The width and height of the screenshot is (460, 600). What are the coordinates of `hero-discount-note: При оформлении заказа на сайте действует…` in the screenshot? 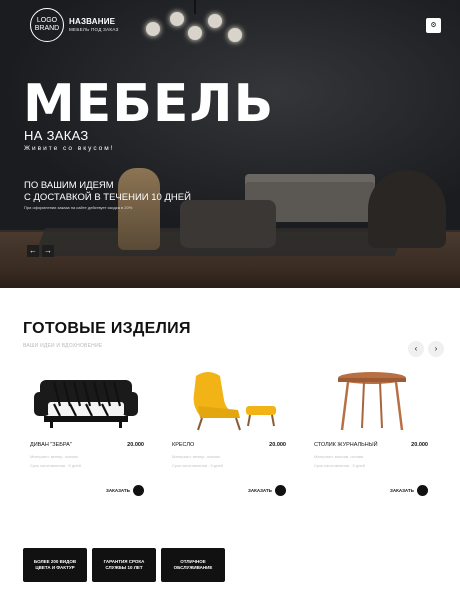 It's located at (78, 207).